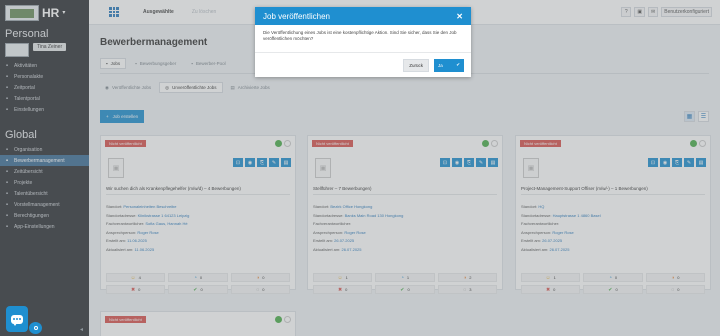  What do you see at coordinates (458, 64) in the screenshot?
I see `check-icon: ✔` at bounding box center [458, 64].